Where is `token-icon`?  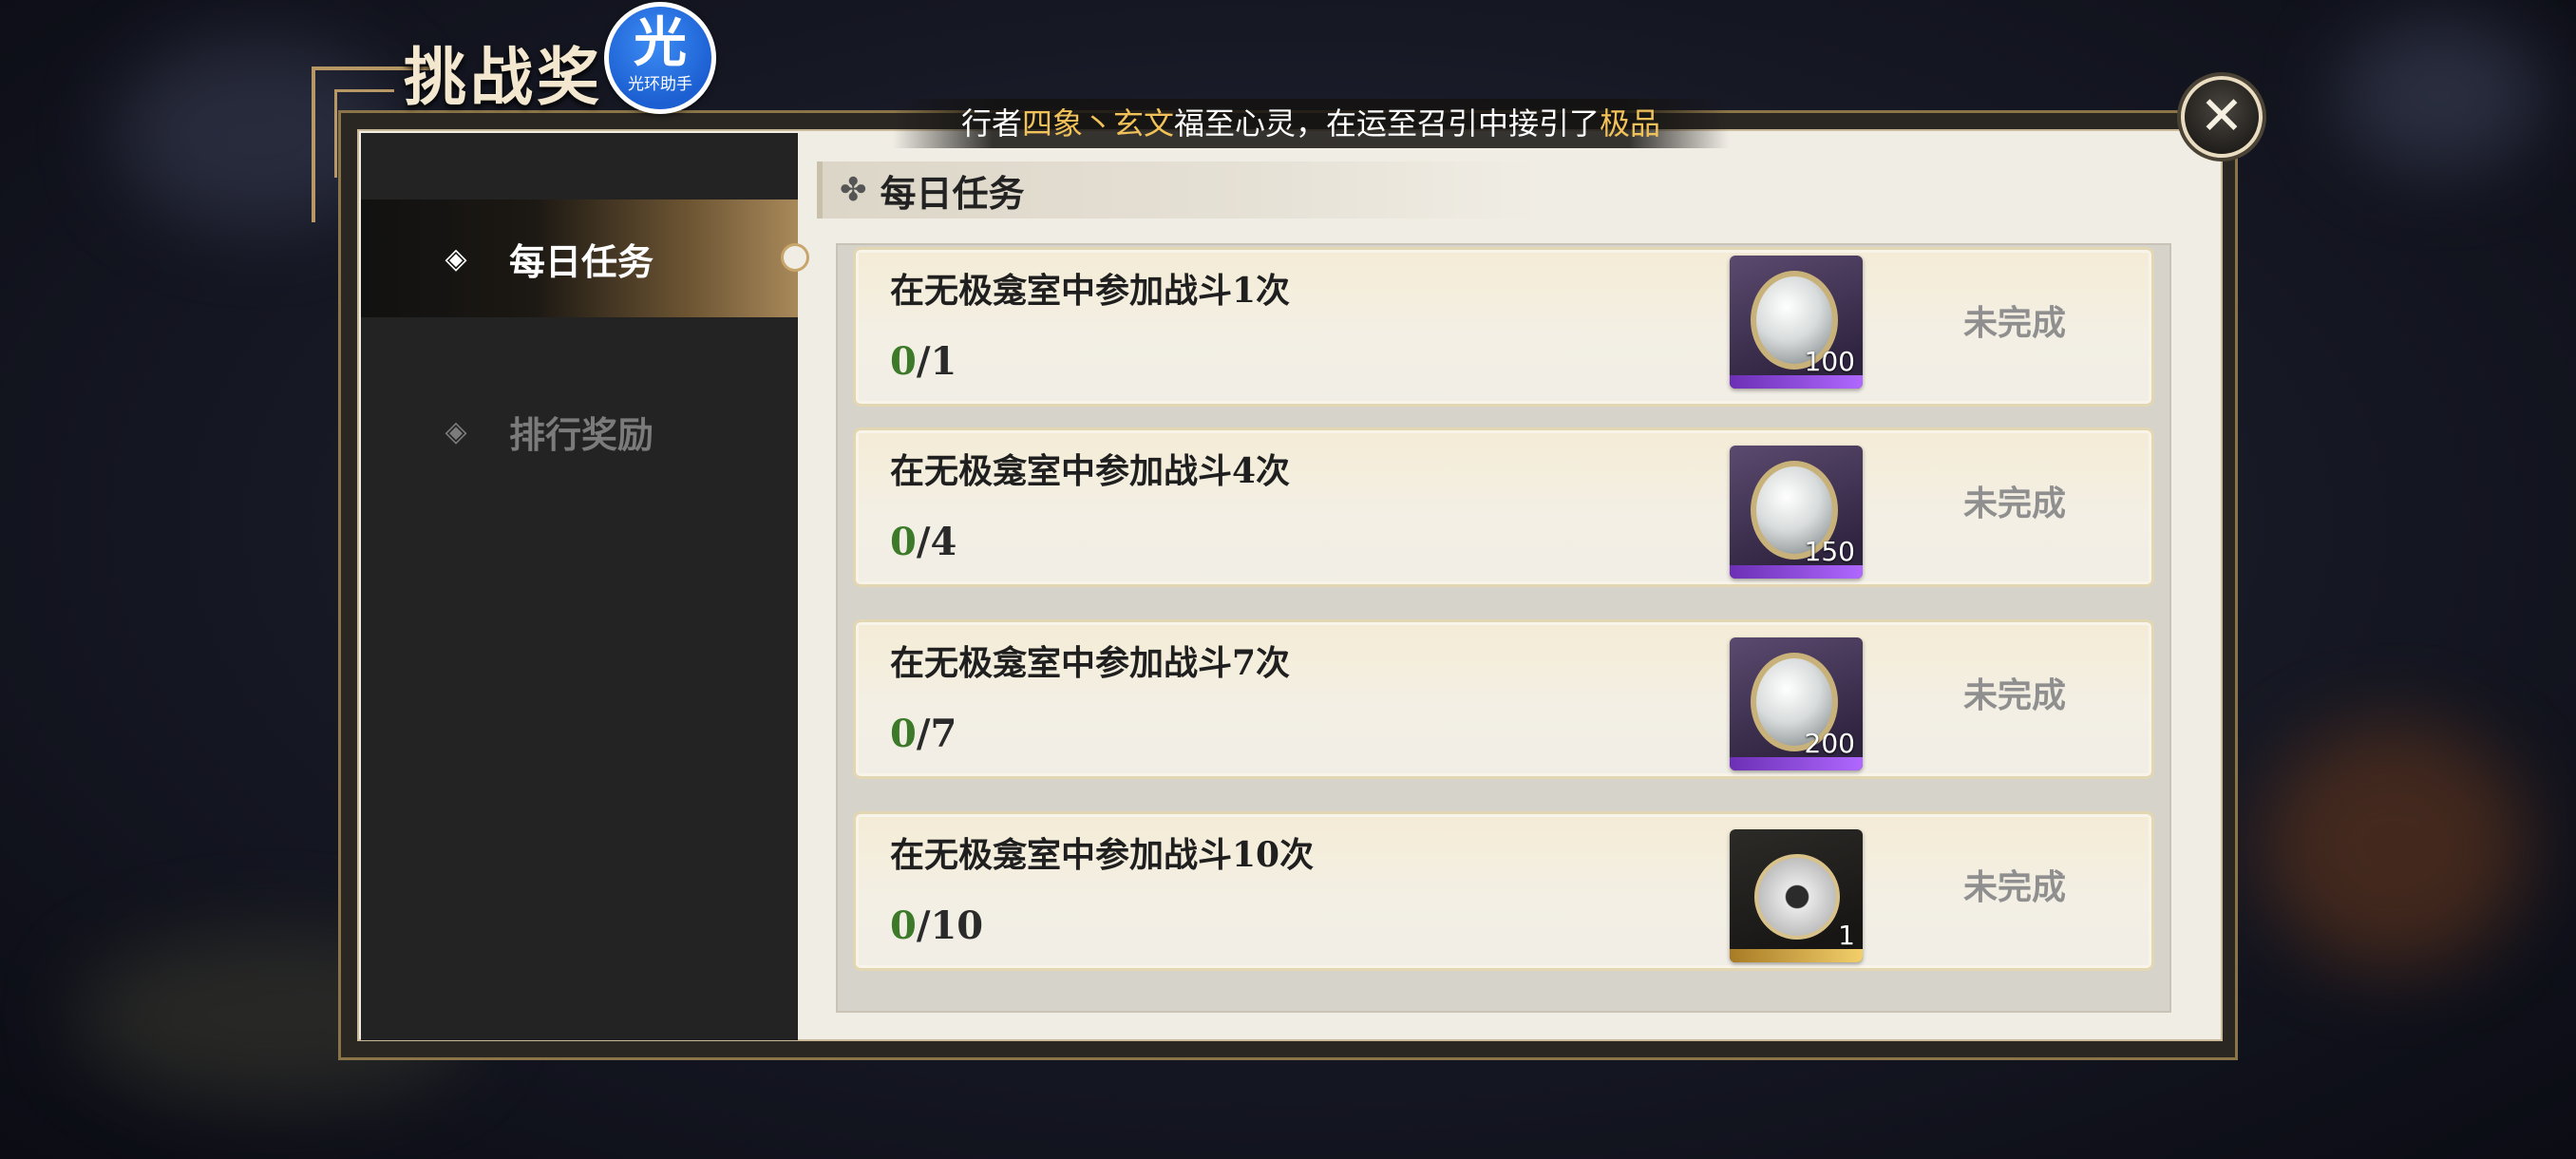
token-icon is located at coordinates (1797, 897).